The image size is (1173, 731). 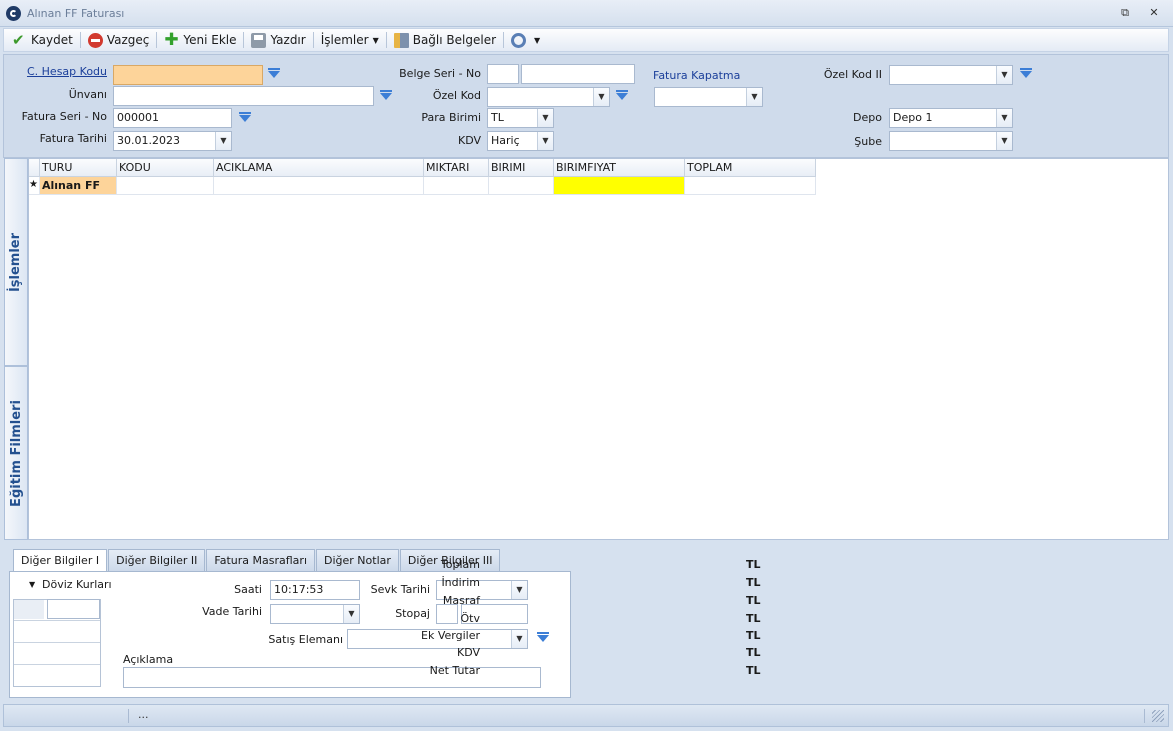 I want to click on window-title: Alınan FF Faturası, so click(x=76, y=13).